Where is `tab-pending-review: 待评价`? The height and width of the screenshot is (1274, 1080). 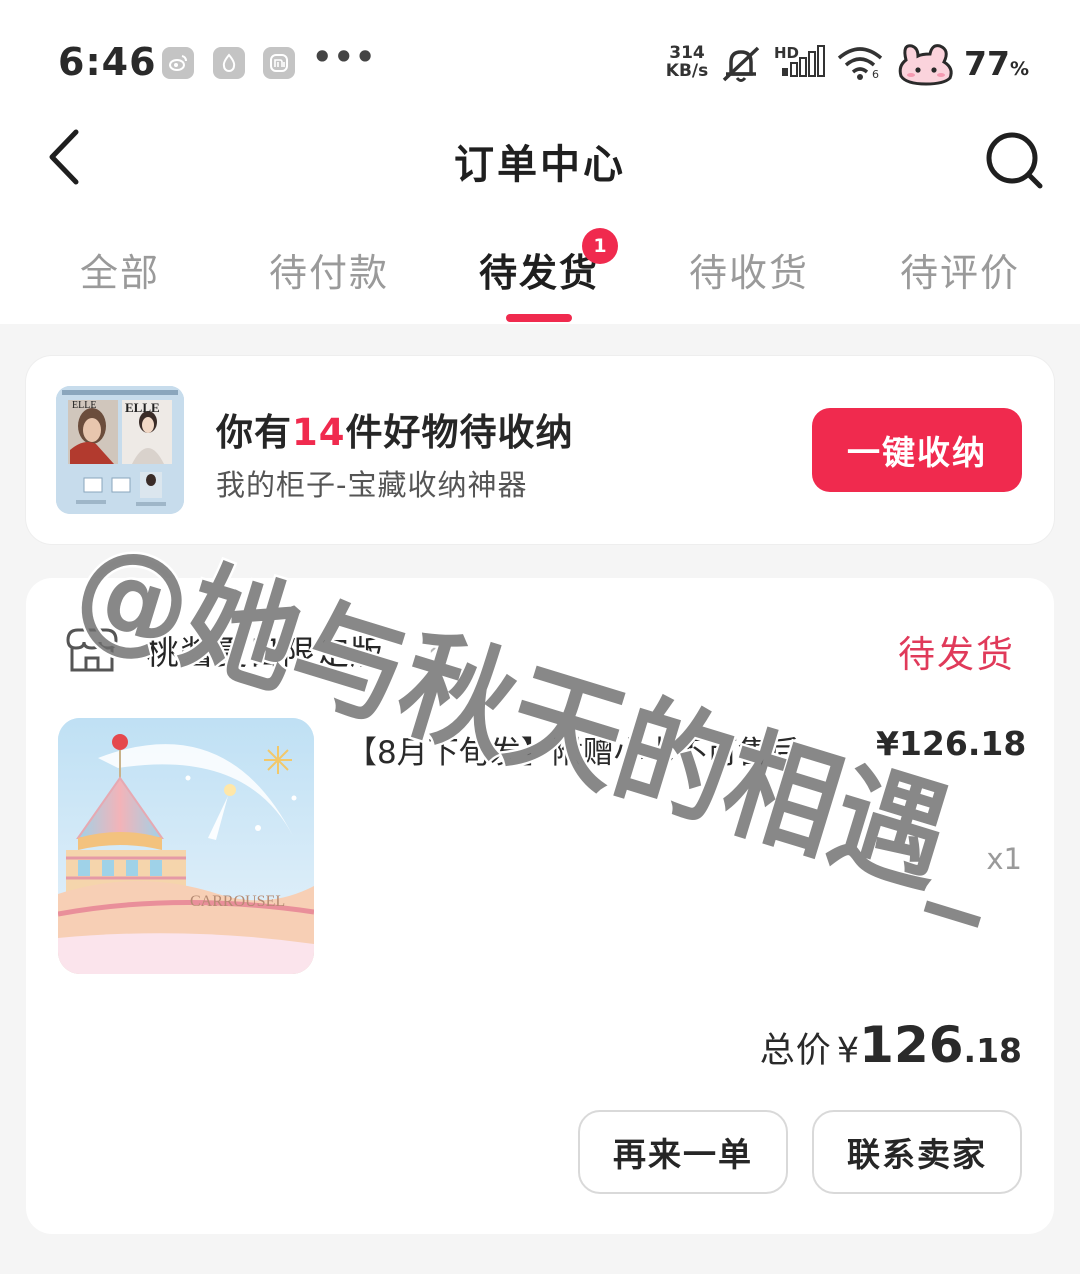
tab-pending-review: 待评价 is located at coordinates (960, 269).